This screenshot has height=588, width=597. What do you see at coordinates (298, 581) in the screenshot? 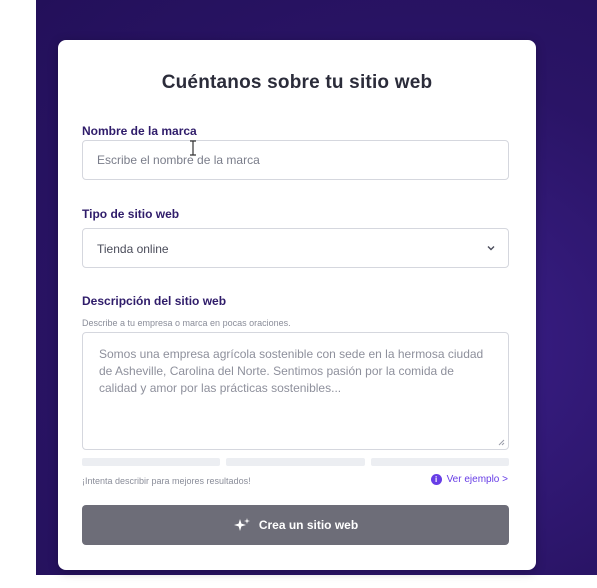
I see `screen-frame-bottom` at bounding box center [298, 581].